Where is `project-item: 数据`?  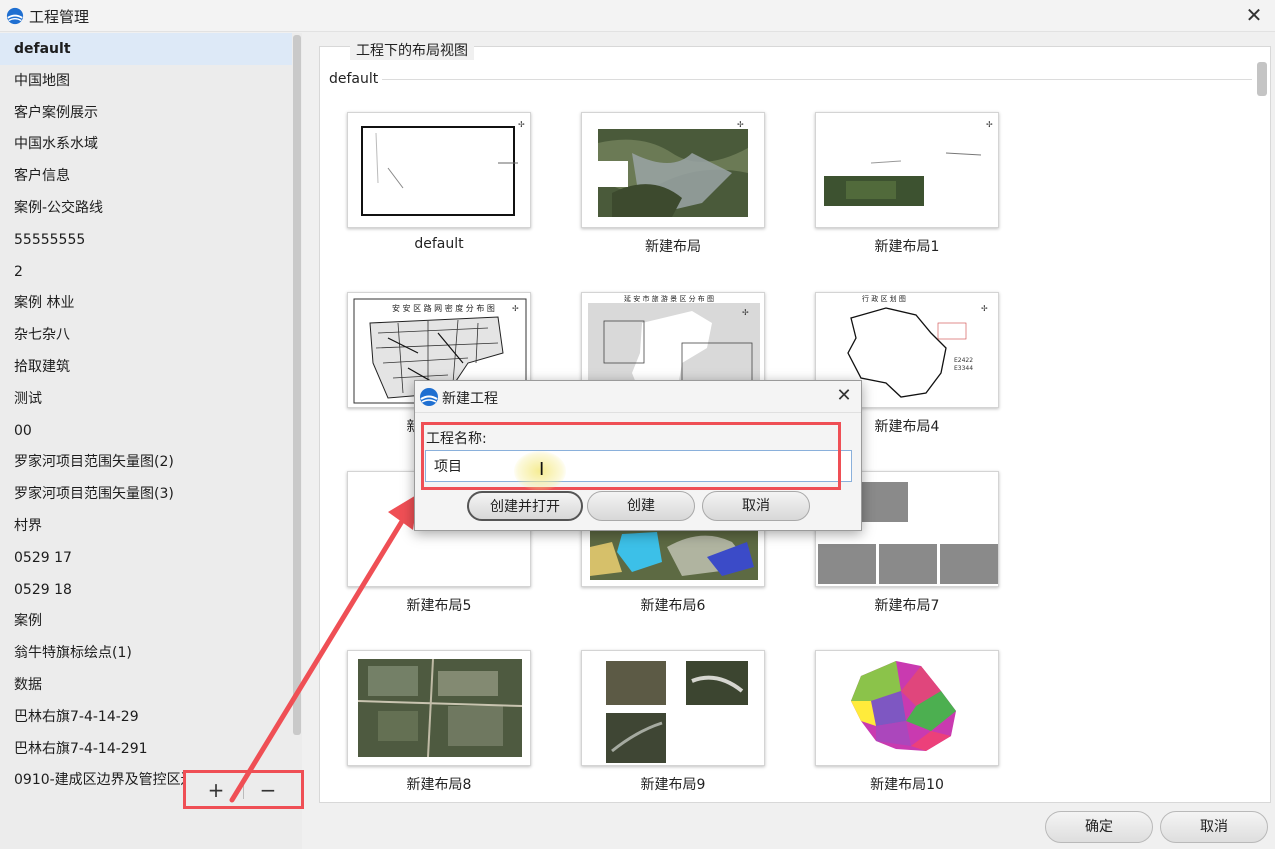 project-item: 数据 is located at coordinates (146, 685).